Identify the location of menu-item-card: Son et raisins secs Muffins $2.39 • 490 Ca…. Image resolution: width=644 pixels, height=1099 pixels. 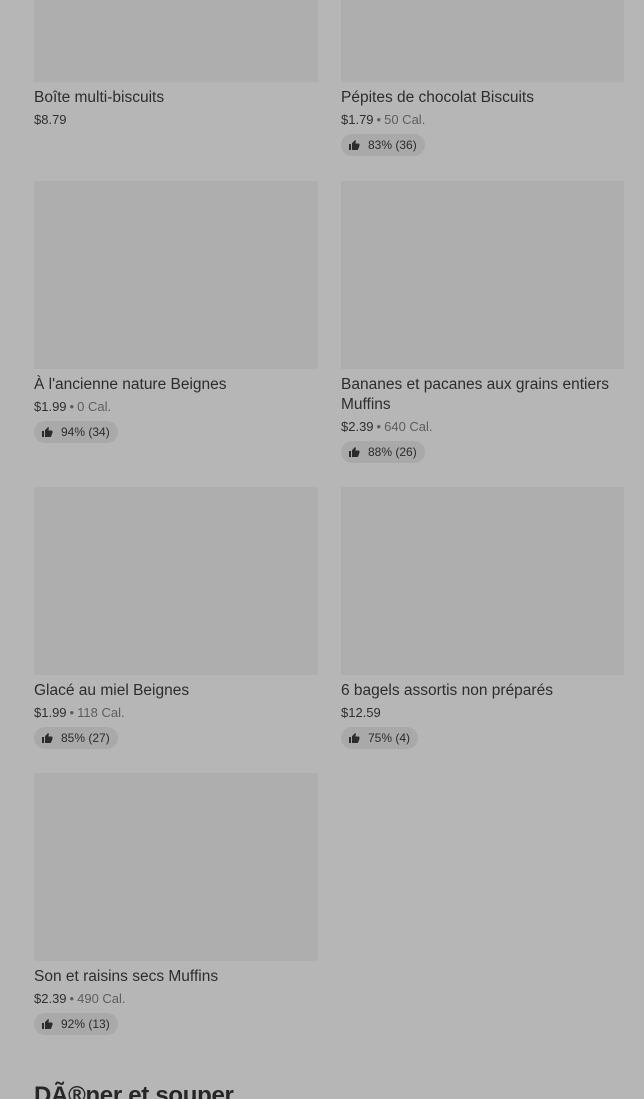
(176, 904).